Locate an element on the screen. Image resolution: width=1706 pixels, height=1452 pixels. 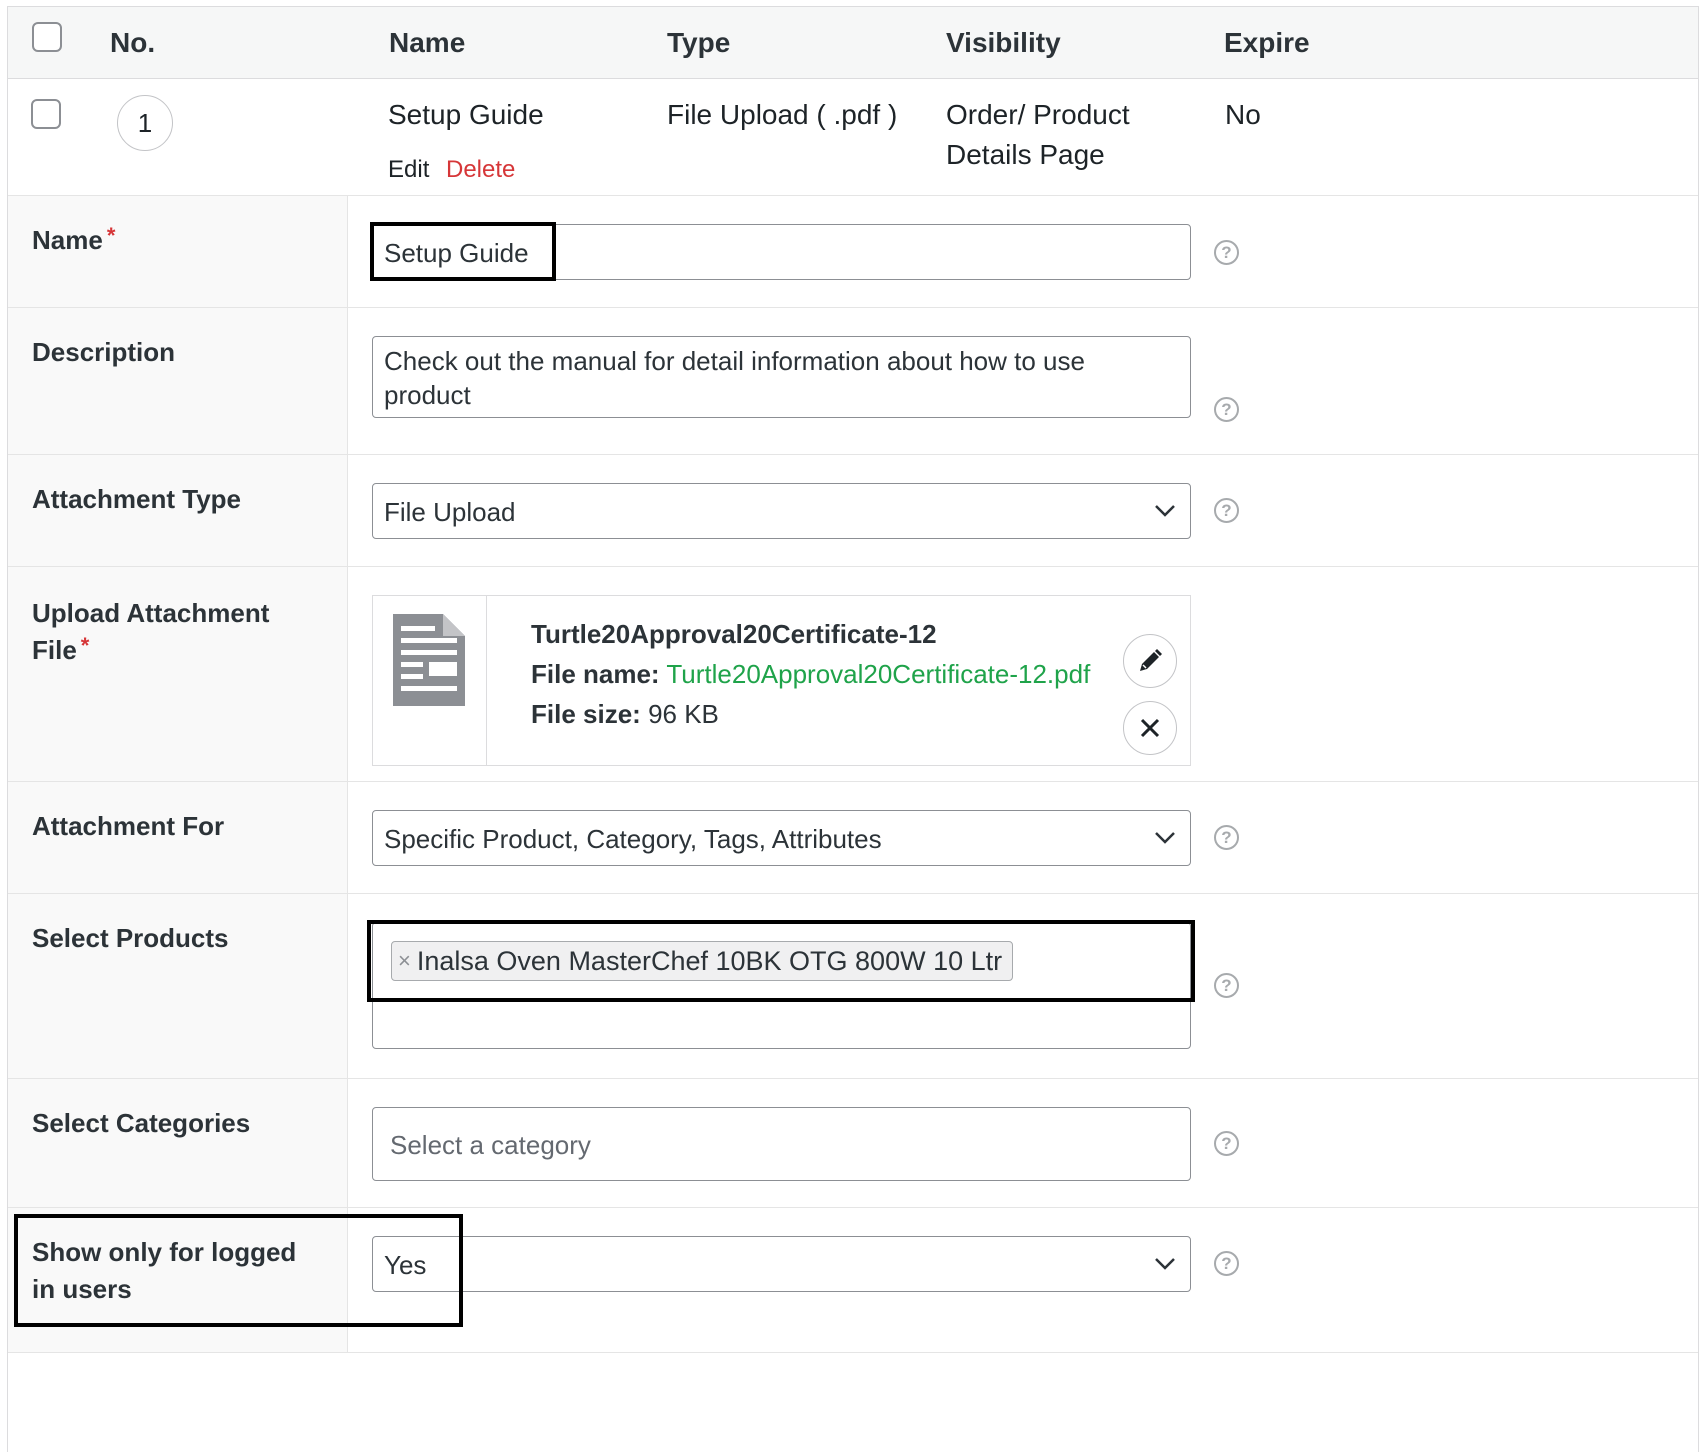
file-title: Turtle20Approval20Certificate-12 is located at coordinates (734, 634).